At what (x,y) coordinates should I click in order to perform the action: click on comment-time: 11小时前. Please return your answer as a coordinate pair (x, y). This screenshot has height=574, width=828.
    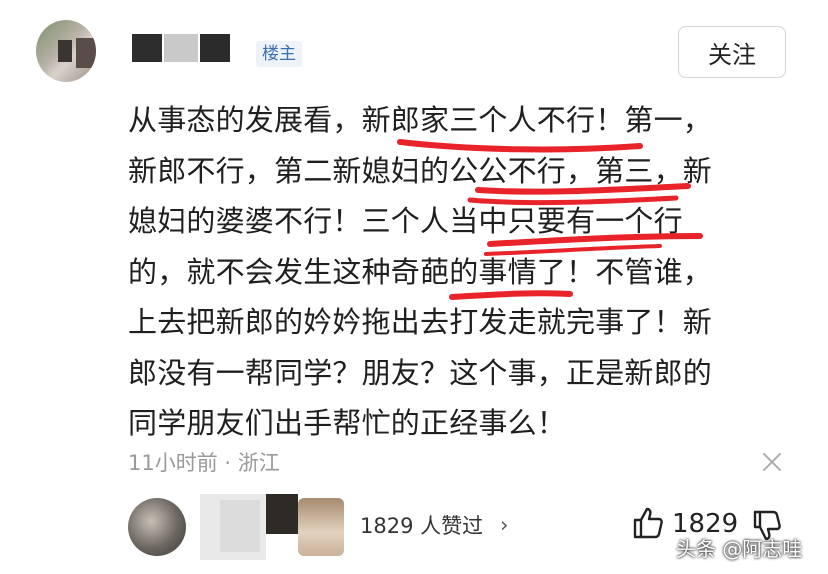
    Looking at the image, I should click on (173, 463).